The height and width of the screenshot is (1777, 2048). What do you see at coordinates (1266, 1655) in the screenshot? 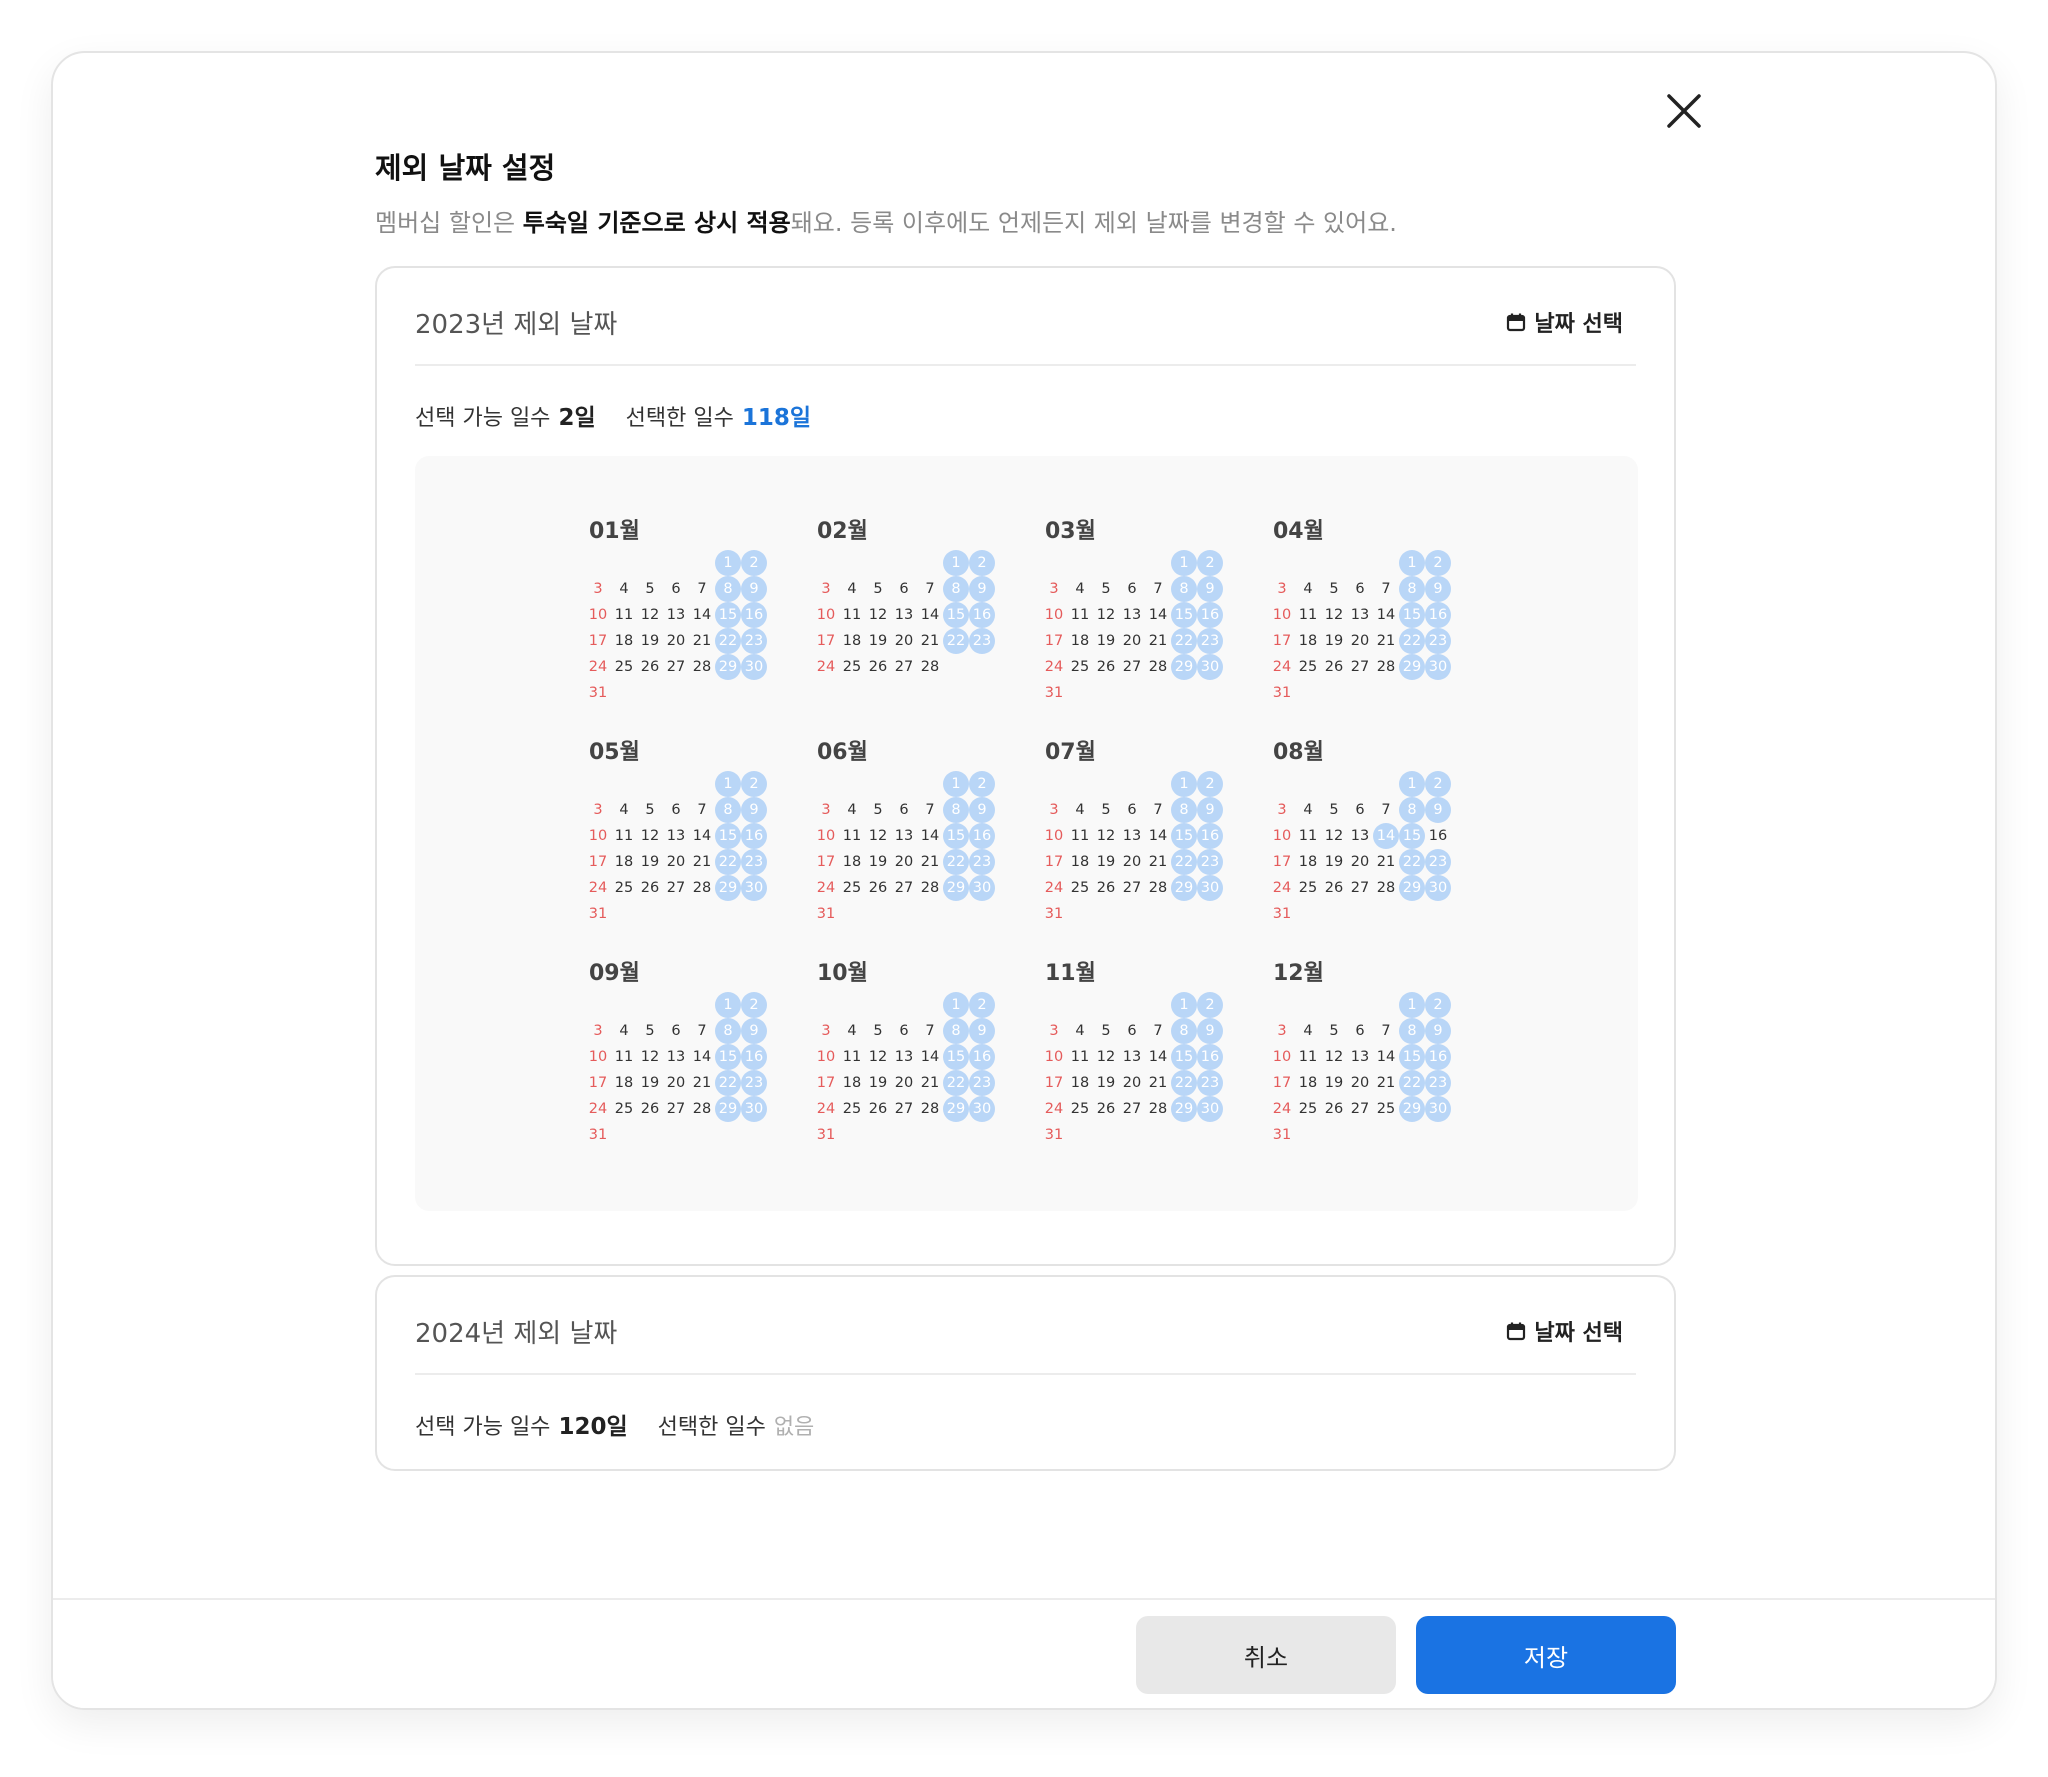
I see `cancel-button: 취소` at bounding box center [1266, 1655].